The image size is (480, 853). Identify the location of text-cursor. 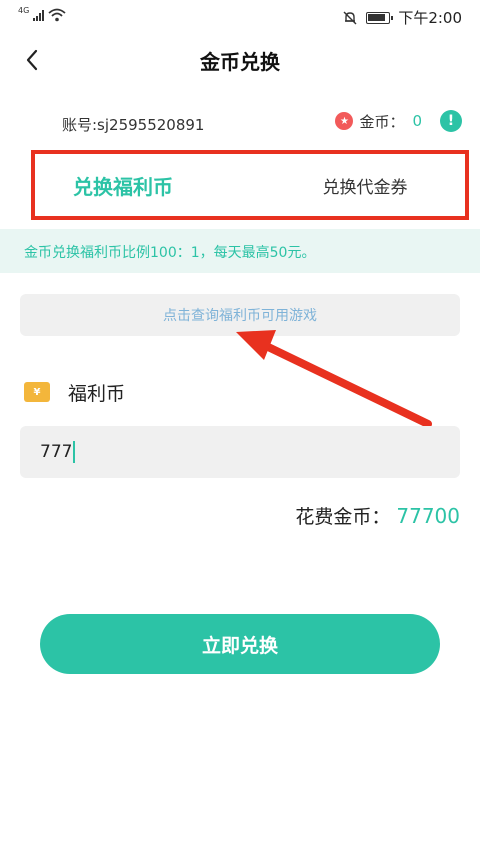
(74, 452).